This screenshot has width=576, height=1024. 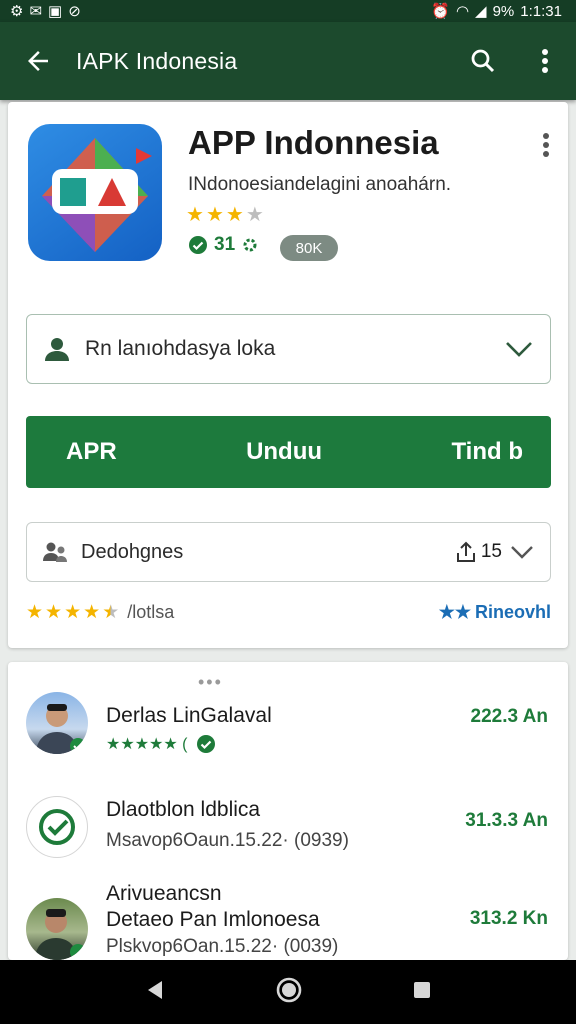 I want to click on signal-icon: ◢, so click(x=481, y=11).